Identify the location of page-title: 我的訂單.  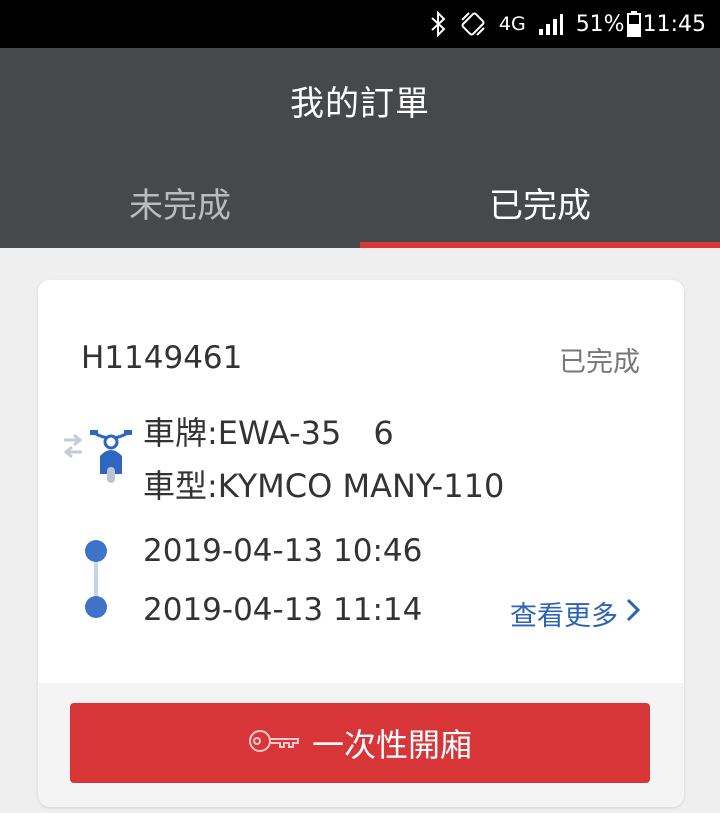
(360, 104).